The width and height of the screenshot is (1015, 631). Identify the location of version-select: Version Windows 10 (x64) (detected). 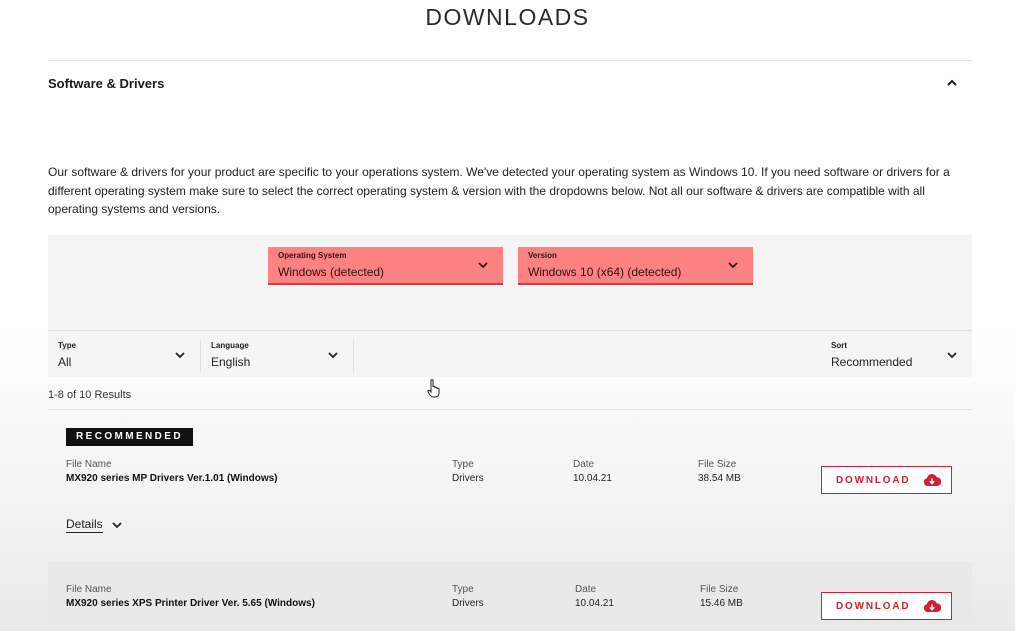
(635, 266).